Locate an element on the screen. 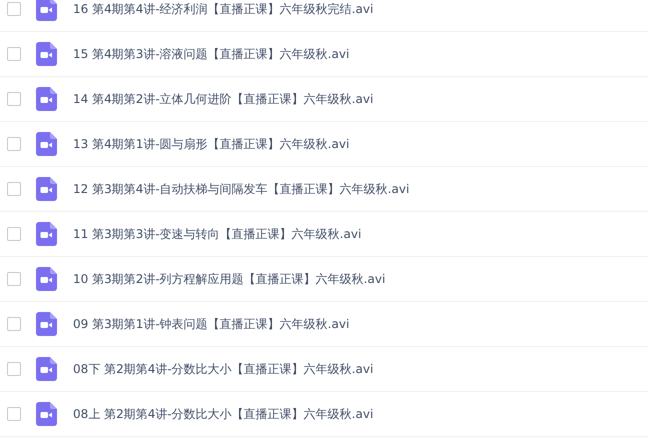  file-name: 12 第3期第4讲-自动扶梯与间隔发车【直播正课】六年级秋.avi is located at coordinates (241, 189).